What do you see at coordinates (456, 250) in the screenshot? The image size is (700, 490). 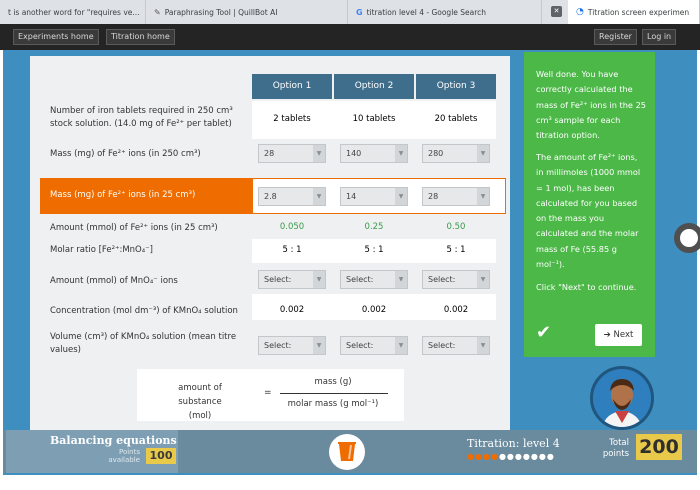 I see `ratio-option-3: 5 : 1` at bounding box center [456, 250].